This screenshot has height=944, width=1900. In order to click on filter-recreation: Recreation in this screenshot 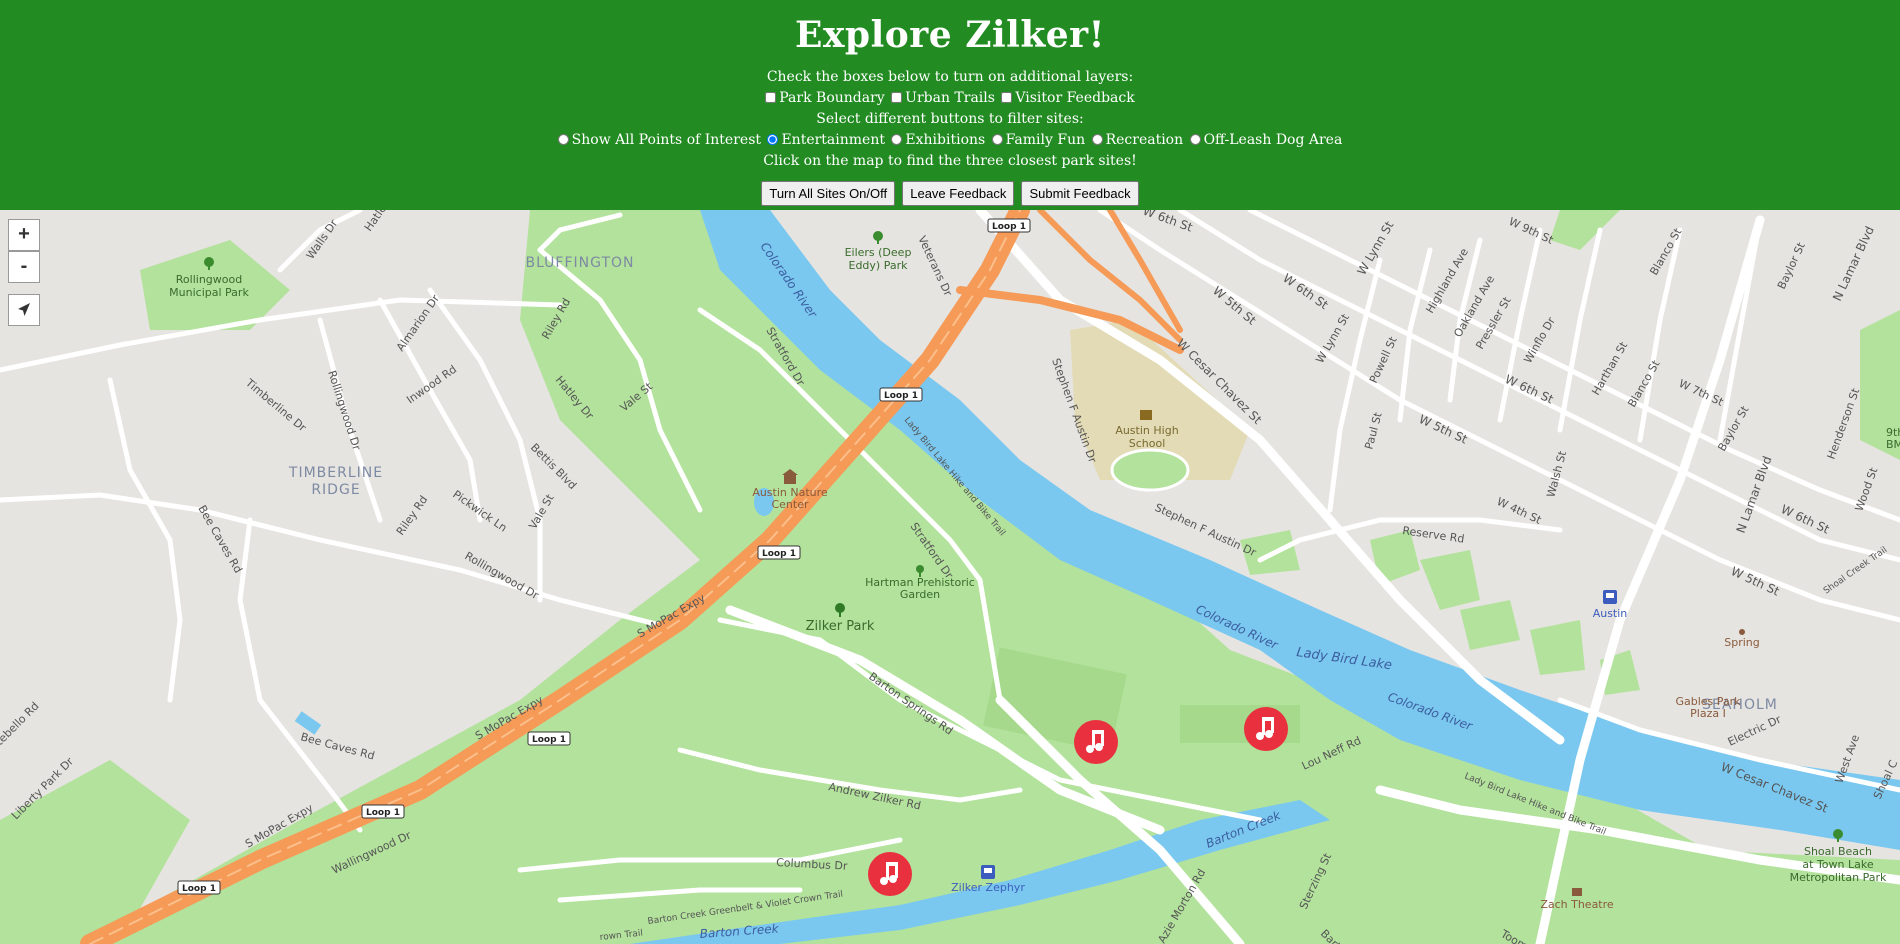, I will do `click(1137, 140)`.